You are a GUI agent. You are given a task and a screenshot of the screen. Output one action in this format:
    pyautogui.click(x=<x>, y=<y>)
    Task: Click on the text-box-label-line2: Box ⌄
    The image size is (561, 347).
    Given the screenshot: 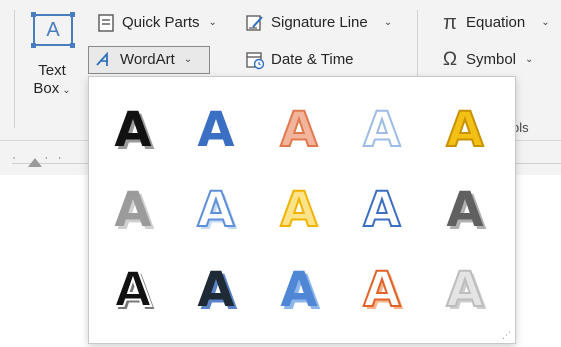 What is the action you would take?
    pyautogui.click(x=52, y=90)
    